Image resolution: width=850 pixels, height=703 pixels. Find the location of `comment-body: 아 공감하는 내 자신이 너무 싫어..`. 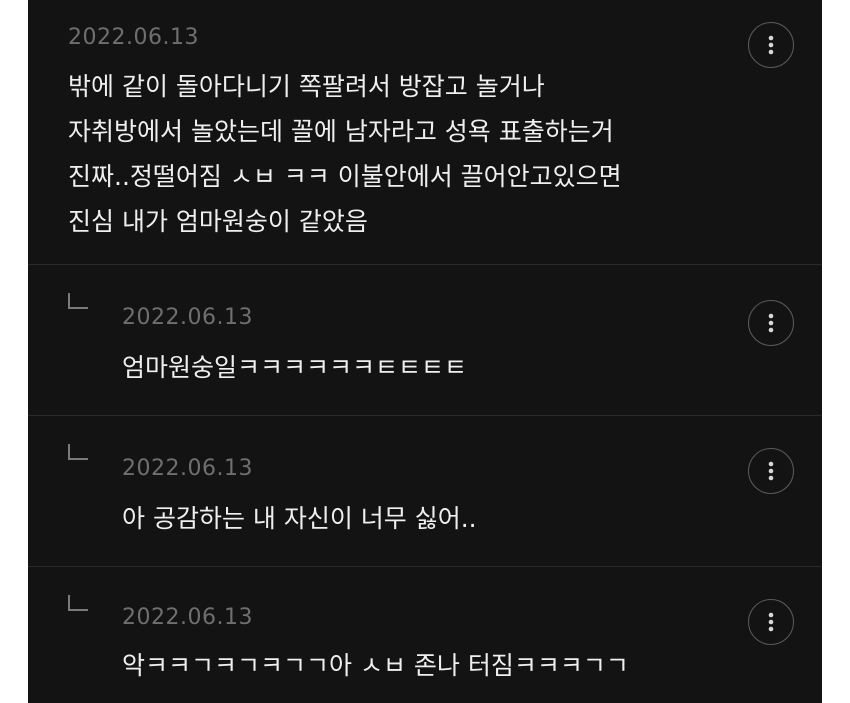

comment-body: 아 공감하는 내 자신이 너무 싫어.. is located at coordinates (299, 518).